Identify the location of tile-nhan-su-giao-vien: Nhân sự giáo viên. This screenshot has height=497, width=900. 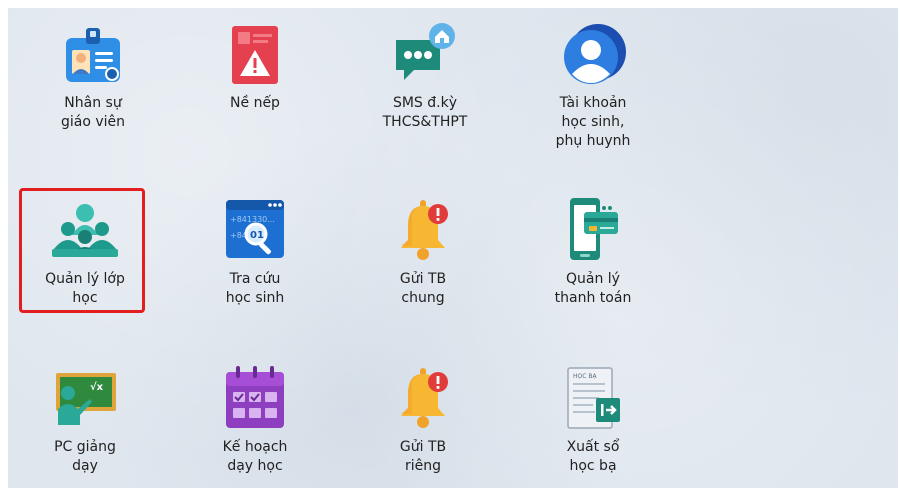
(93, 76).